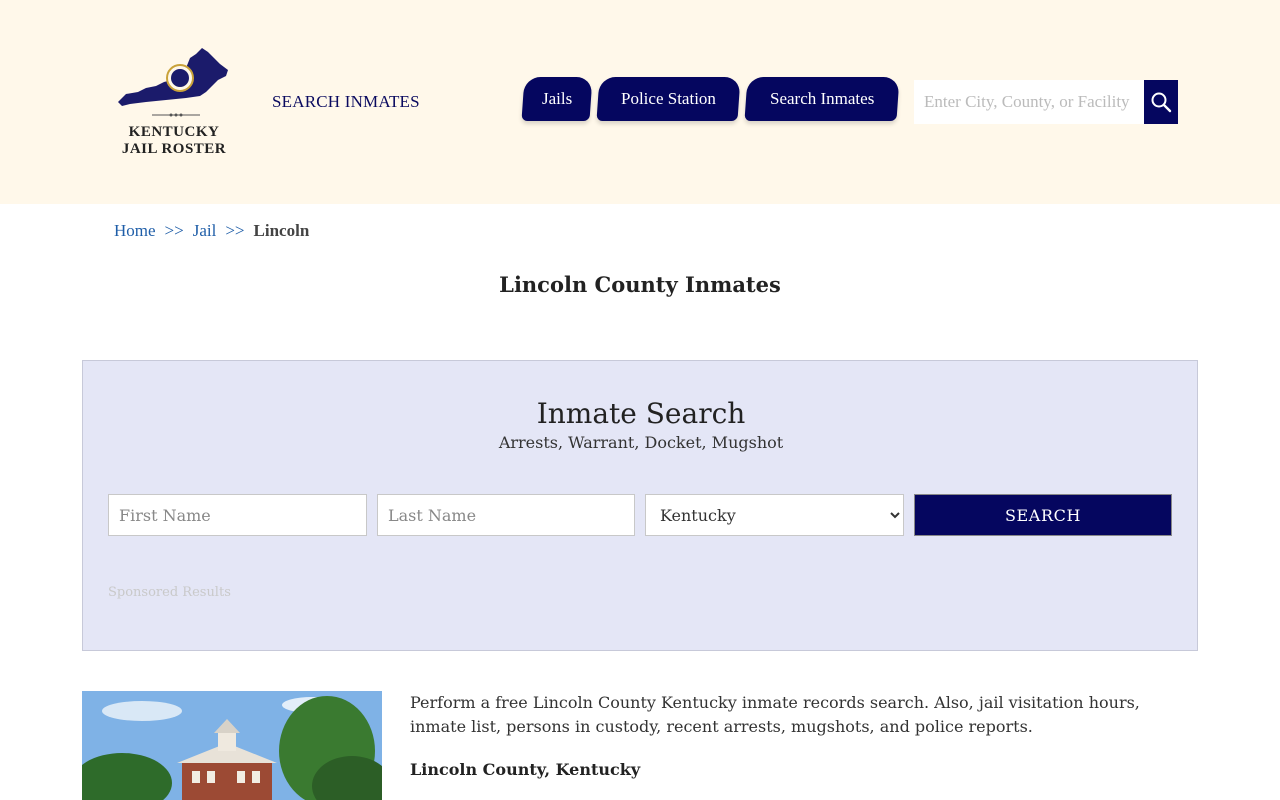 Image resolution: width=1280 pixels, height=800 pixels. I want to click on nav-jails-label: Jails, so click(557, 98).